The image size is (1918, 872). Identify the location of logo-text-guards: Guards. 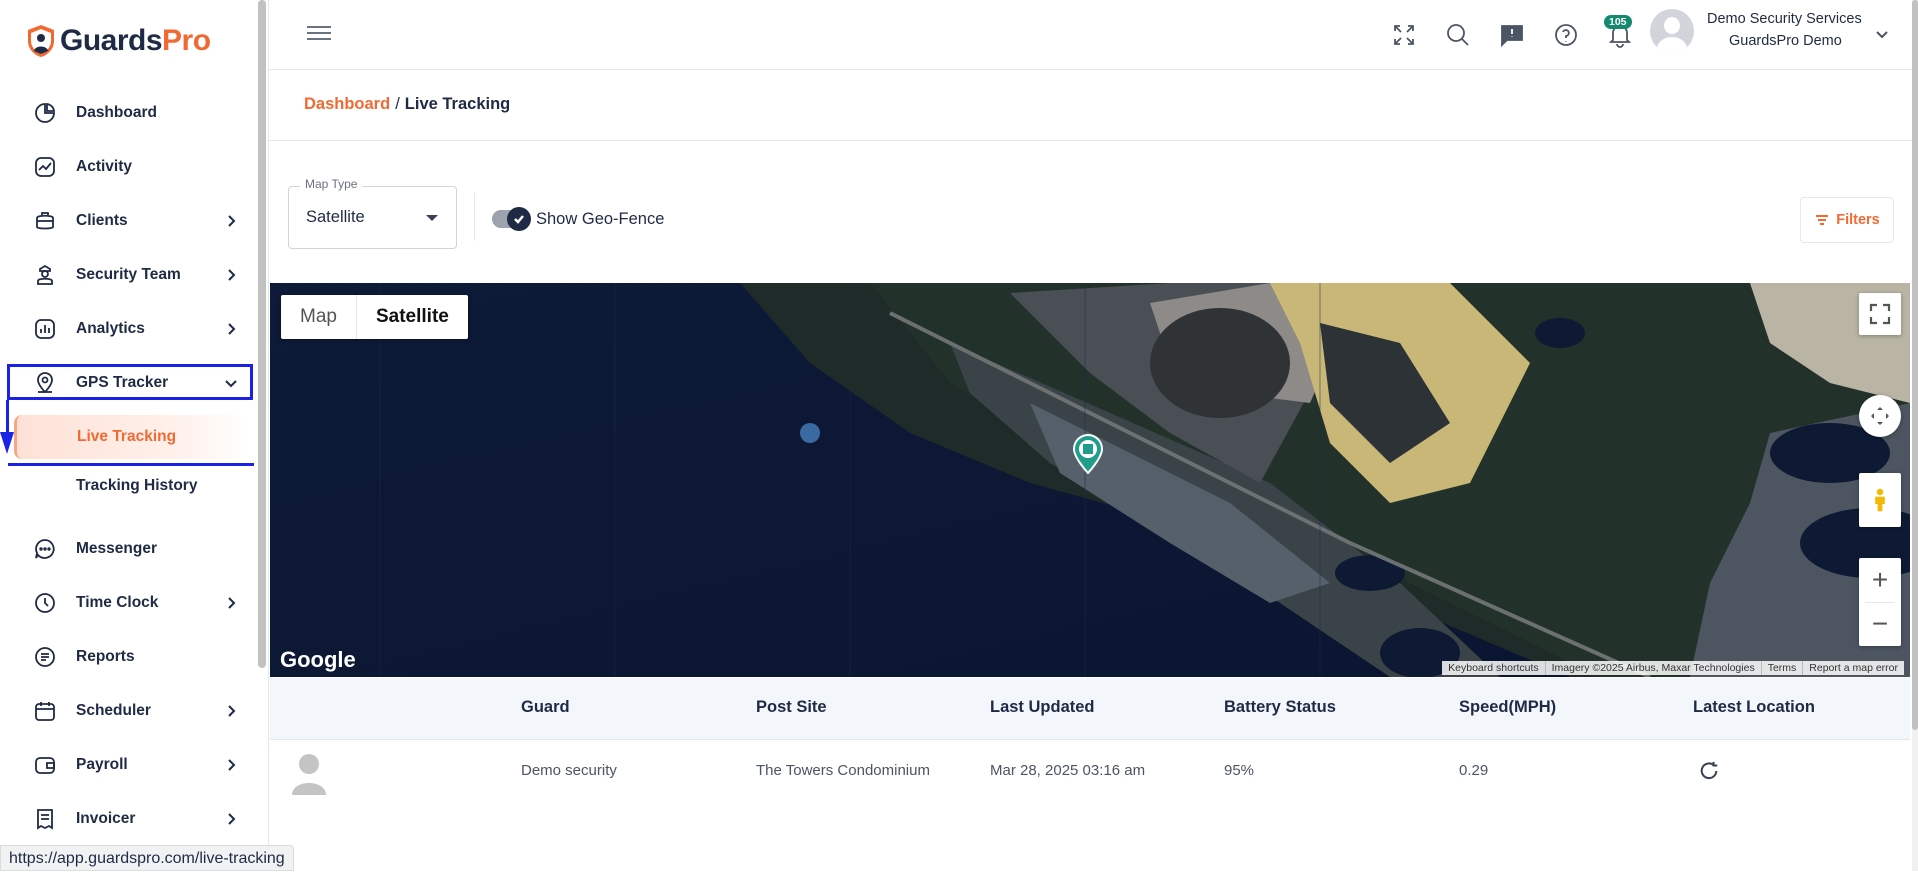
(111, 40).